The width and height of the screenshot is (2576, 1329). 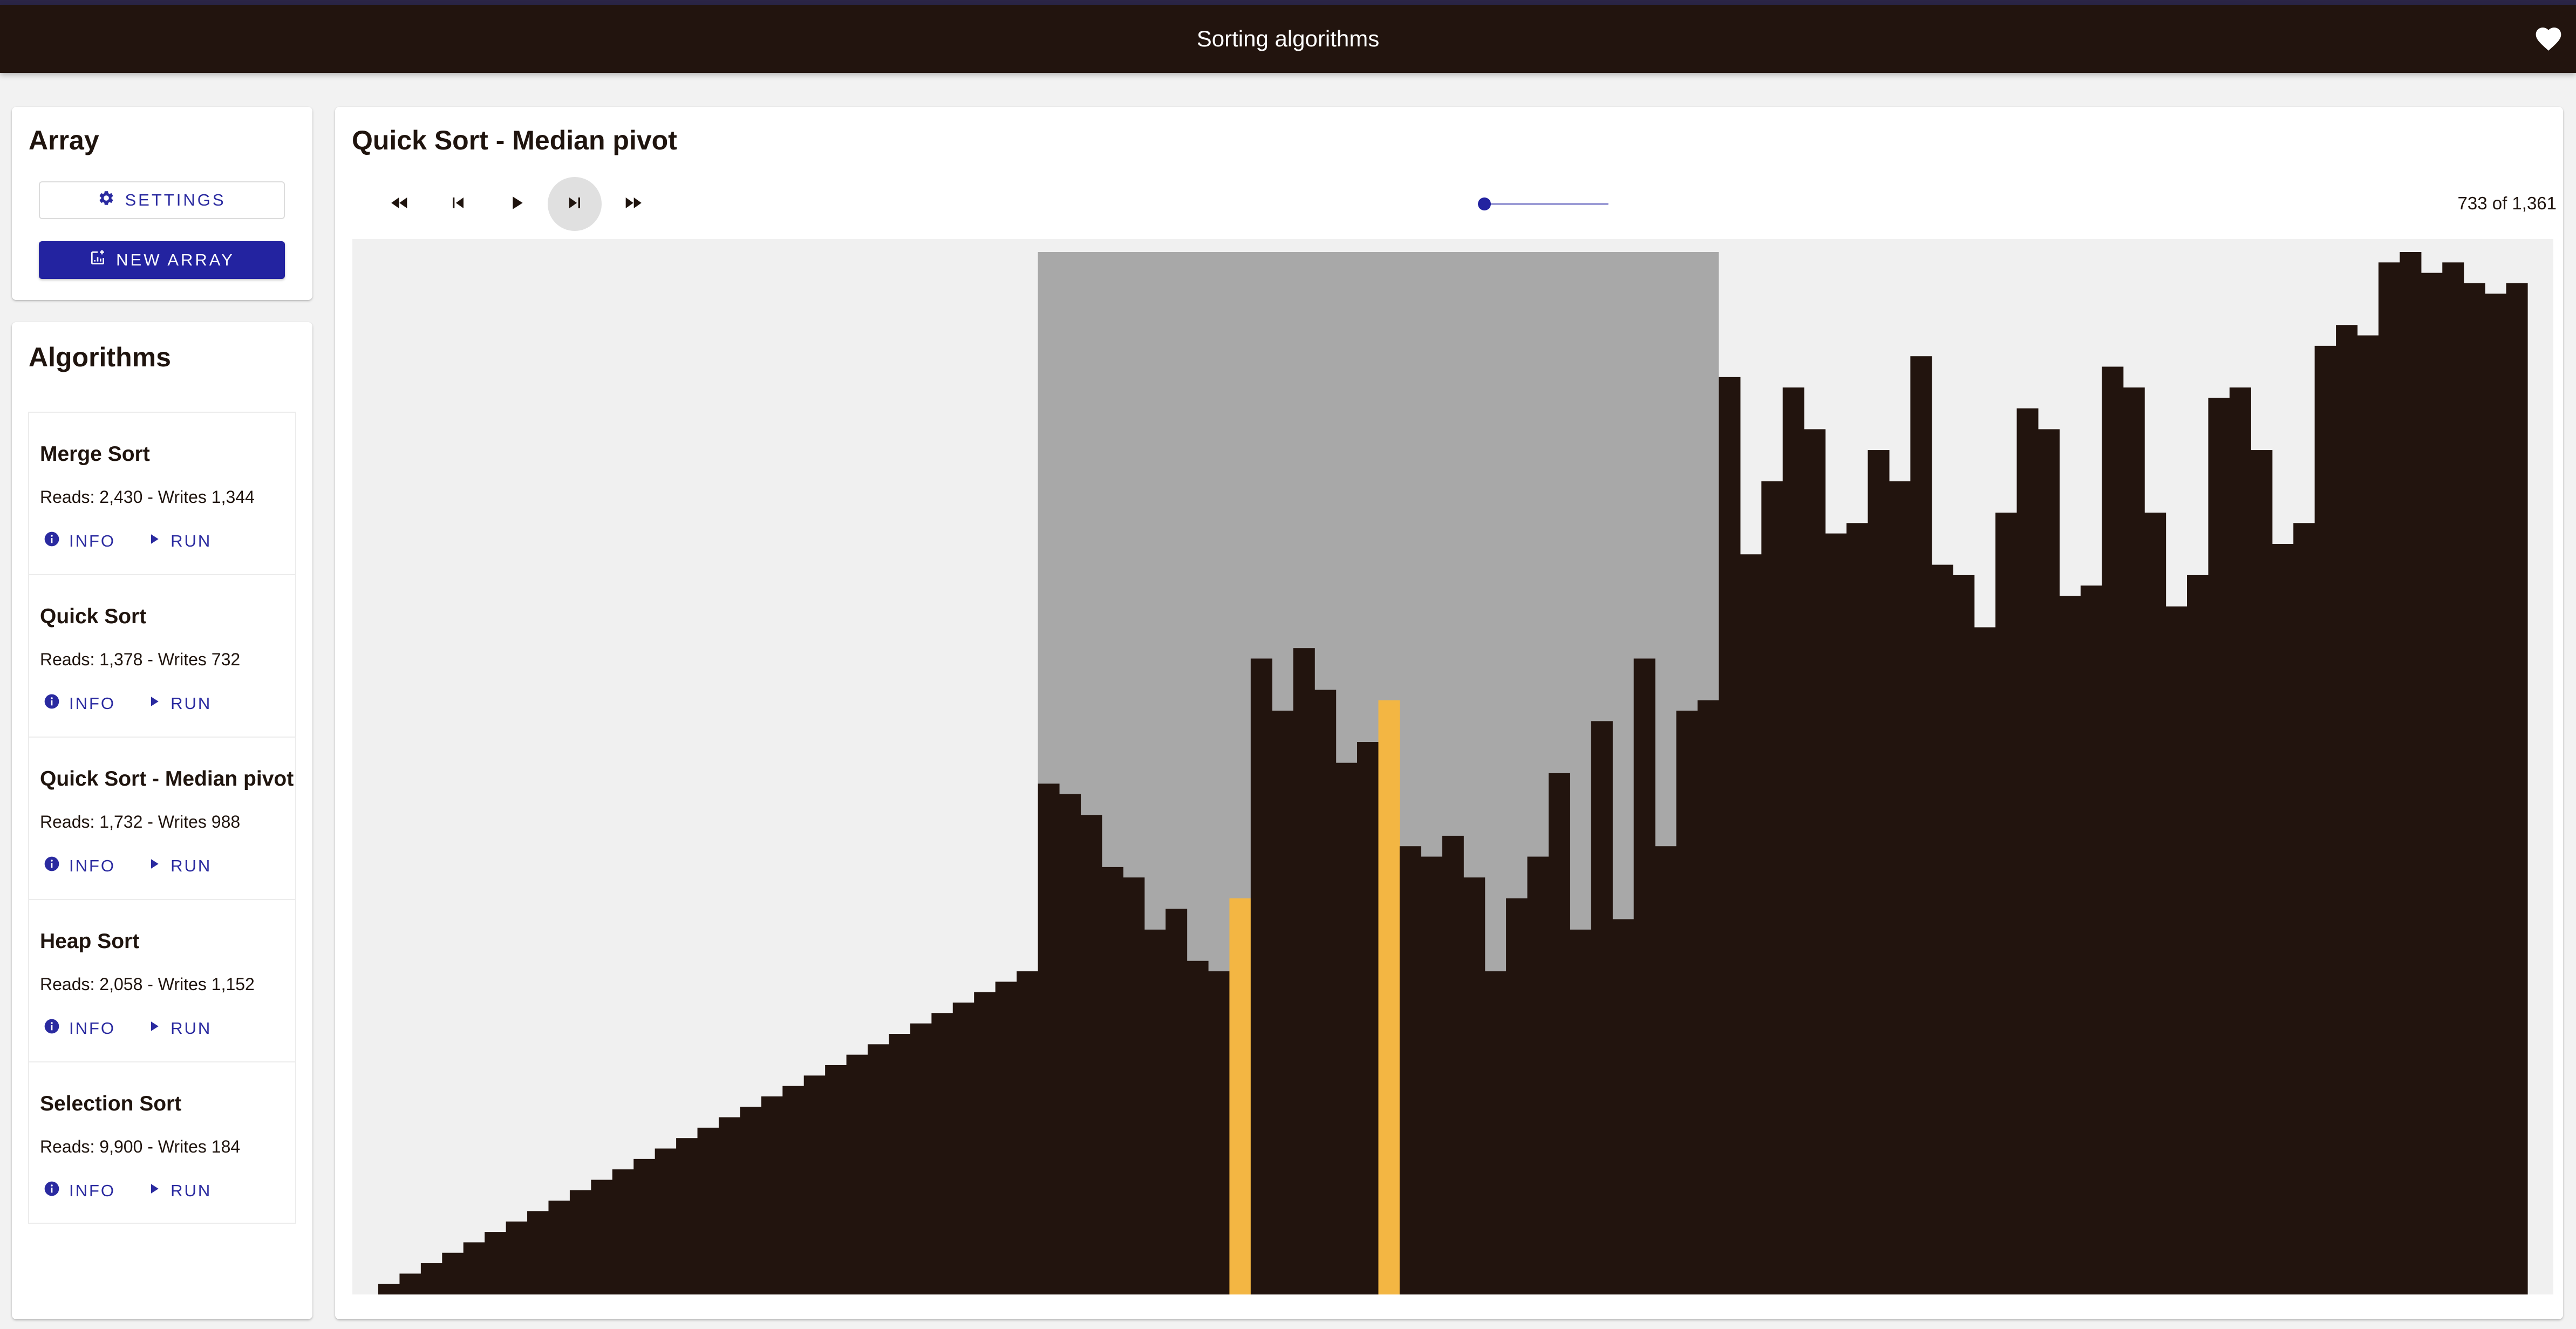 What do you see at coordinates (2548, 39) in the screenshot?
I see `heart-icon` at bounding box center [2548, 39].